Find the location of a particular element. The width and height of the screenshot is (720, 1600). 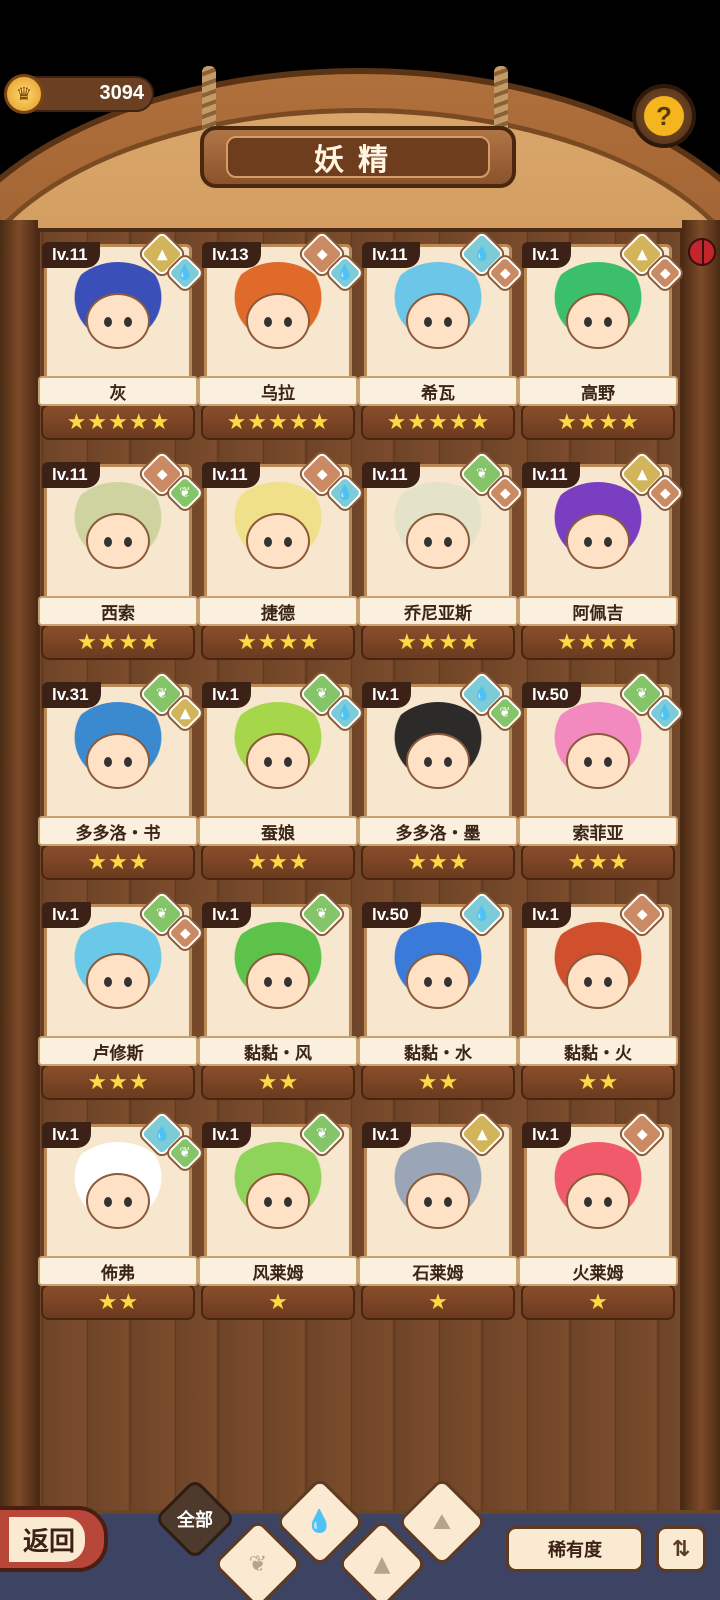

fairy-card: lv.11 ◆ 💧 捷德 ★ ★ ★ ★ is located at coordinates (281, 557).